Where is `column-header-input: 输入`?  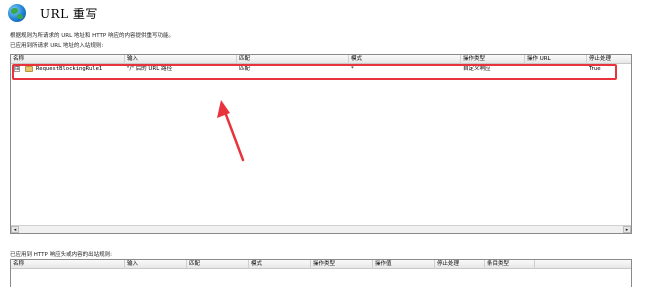 column-header-input: 输入 is located at coordinates (156, 264).